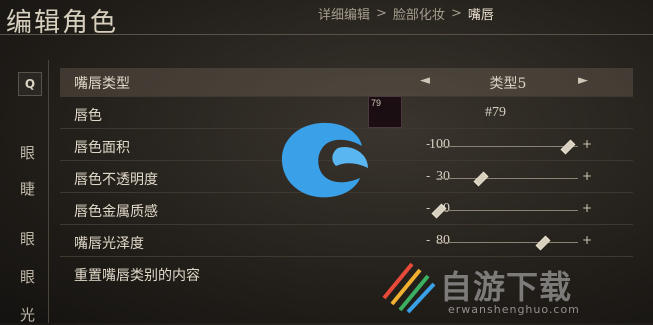  Describe the element at coordinates (88, 116) in the screenshot. I see `row-label: 唇色` at that location.